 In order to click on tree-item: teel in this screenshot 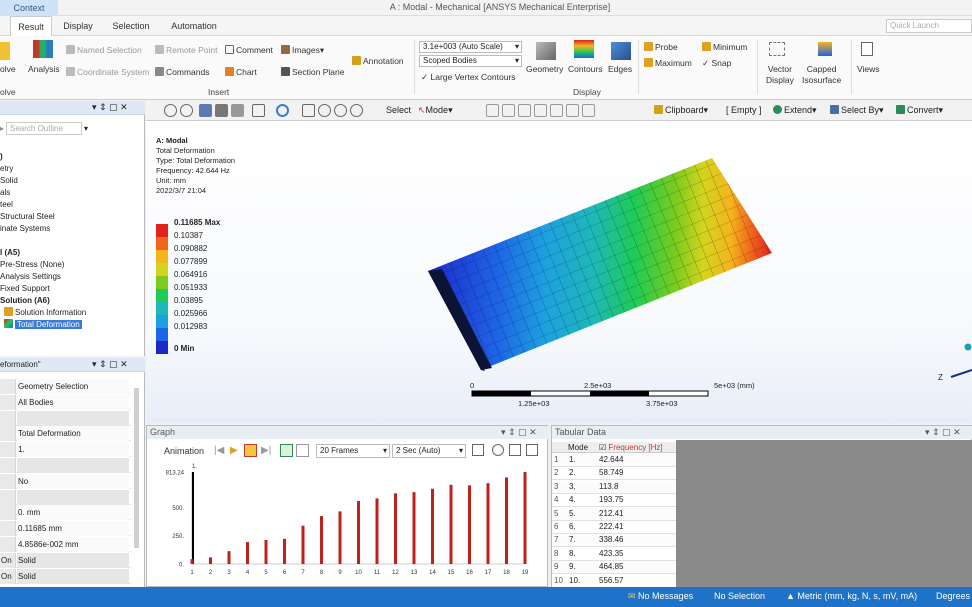, I will do `click(6, 204)`.